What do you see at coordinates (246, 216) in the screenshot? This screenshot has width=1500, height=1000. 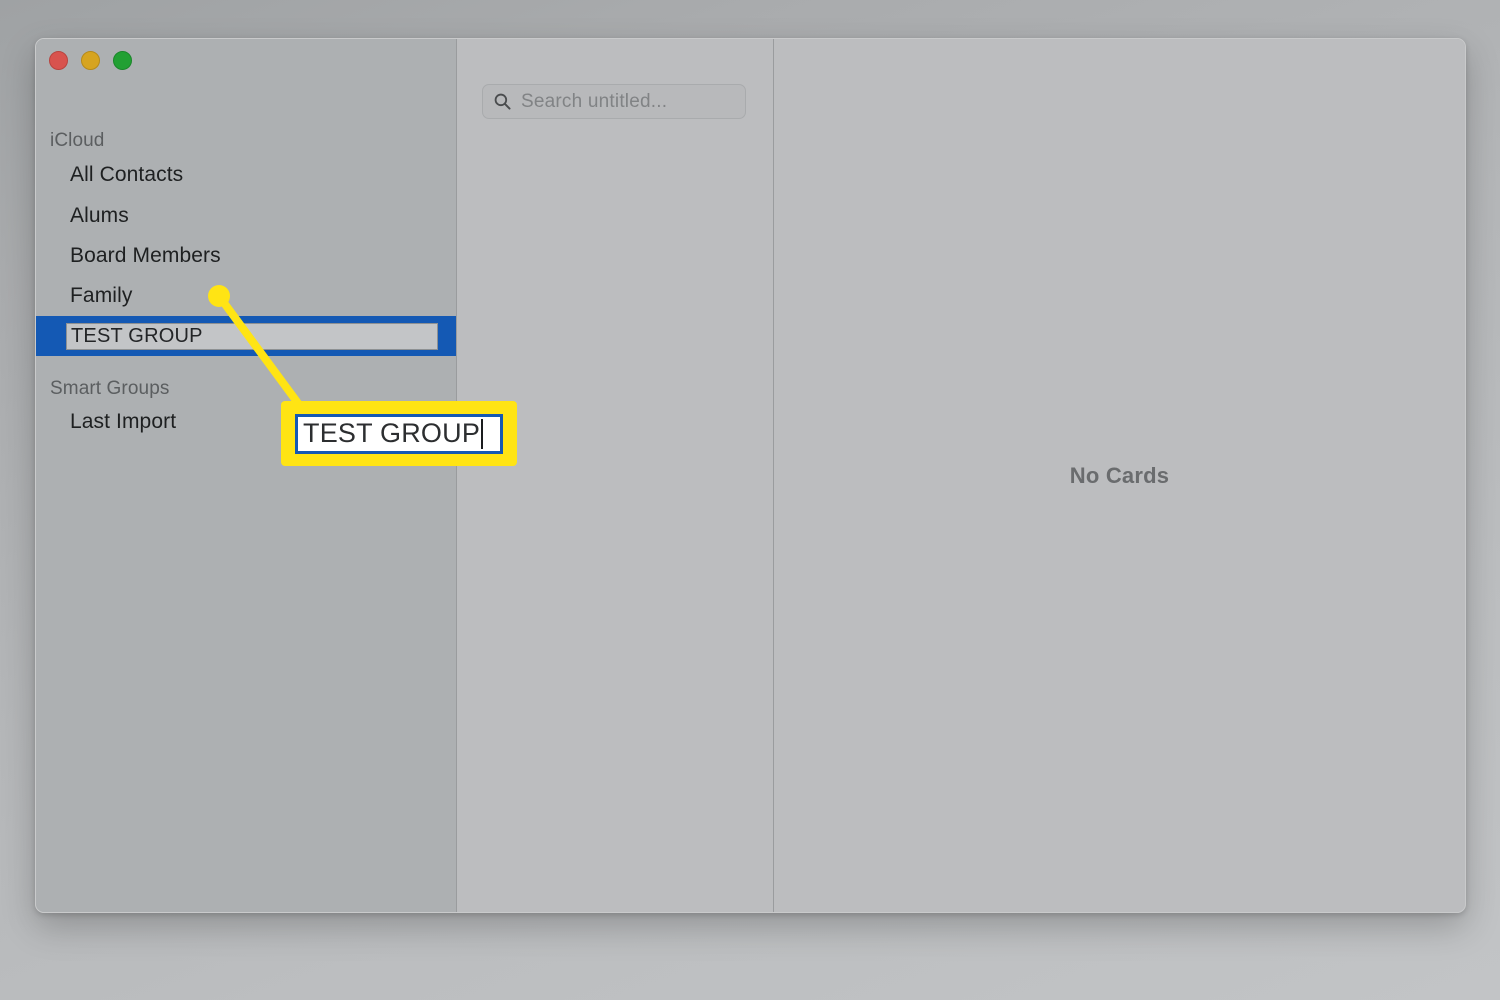 I see `sidebar-item-alums: Alums` at bounding box center [246, 216].